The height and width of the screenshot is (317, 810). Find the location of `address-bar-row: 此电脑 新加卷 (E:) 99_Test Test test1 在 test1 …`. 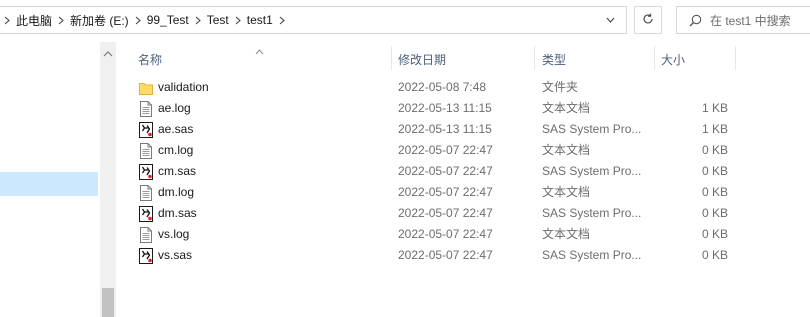

address-bar-row: 此电脑 新加卷 (E:) 99_Test Test test1 在 test1 … is located at coordinates (405, 21).